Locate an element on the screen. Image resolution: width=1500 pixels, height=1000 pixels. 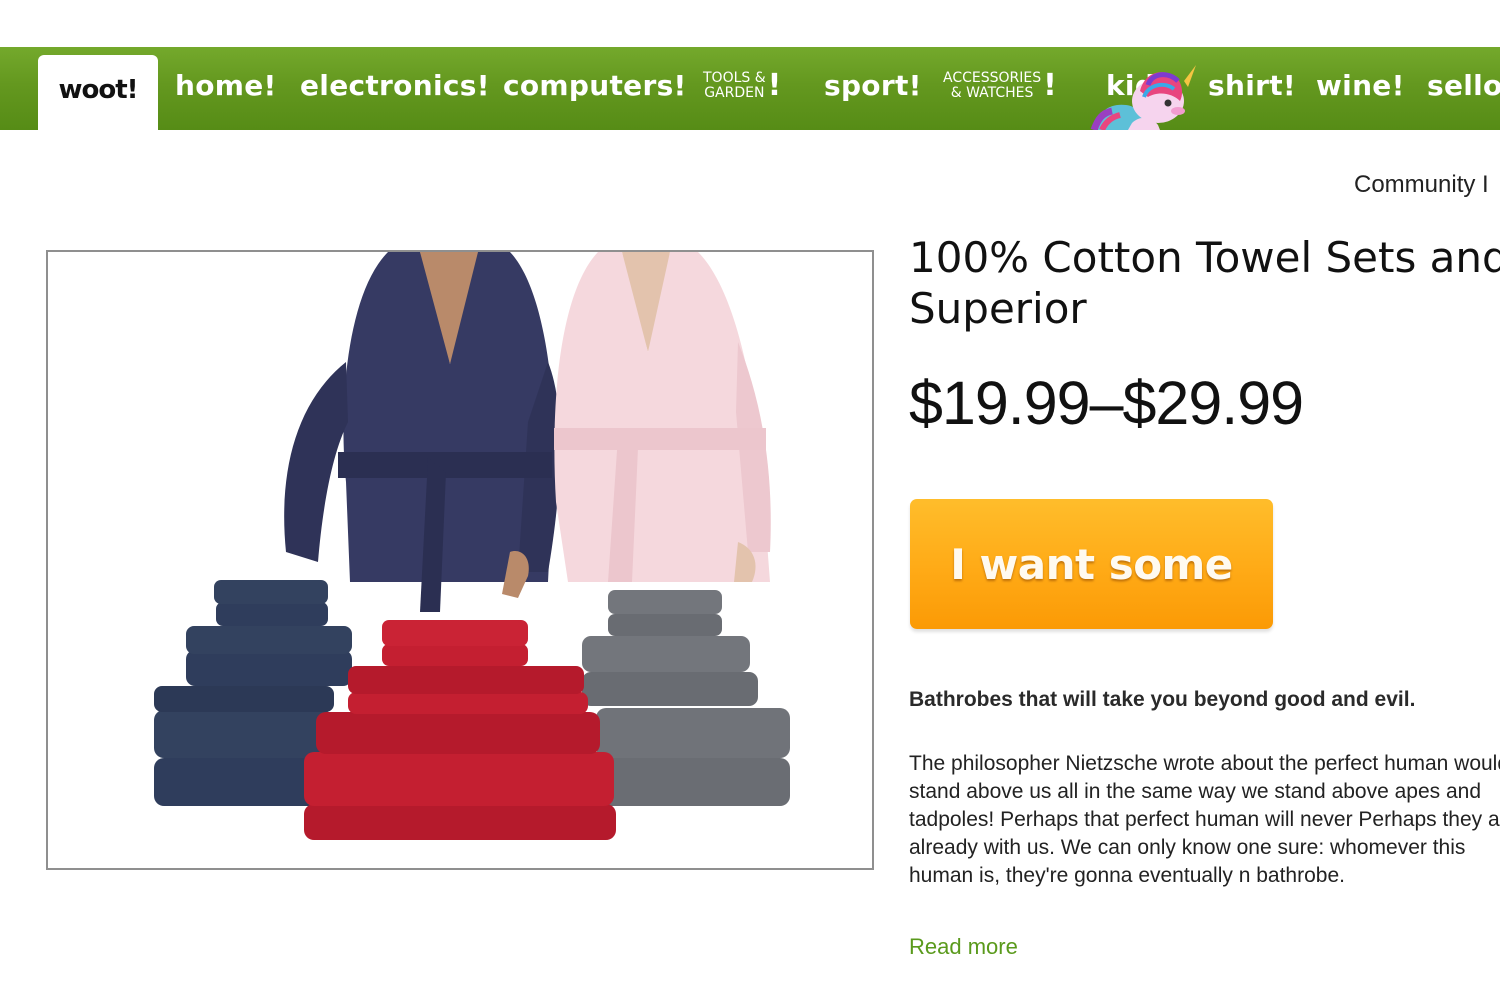
red-towel-stack is located at coordinates (460, 730).